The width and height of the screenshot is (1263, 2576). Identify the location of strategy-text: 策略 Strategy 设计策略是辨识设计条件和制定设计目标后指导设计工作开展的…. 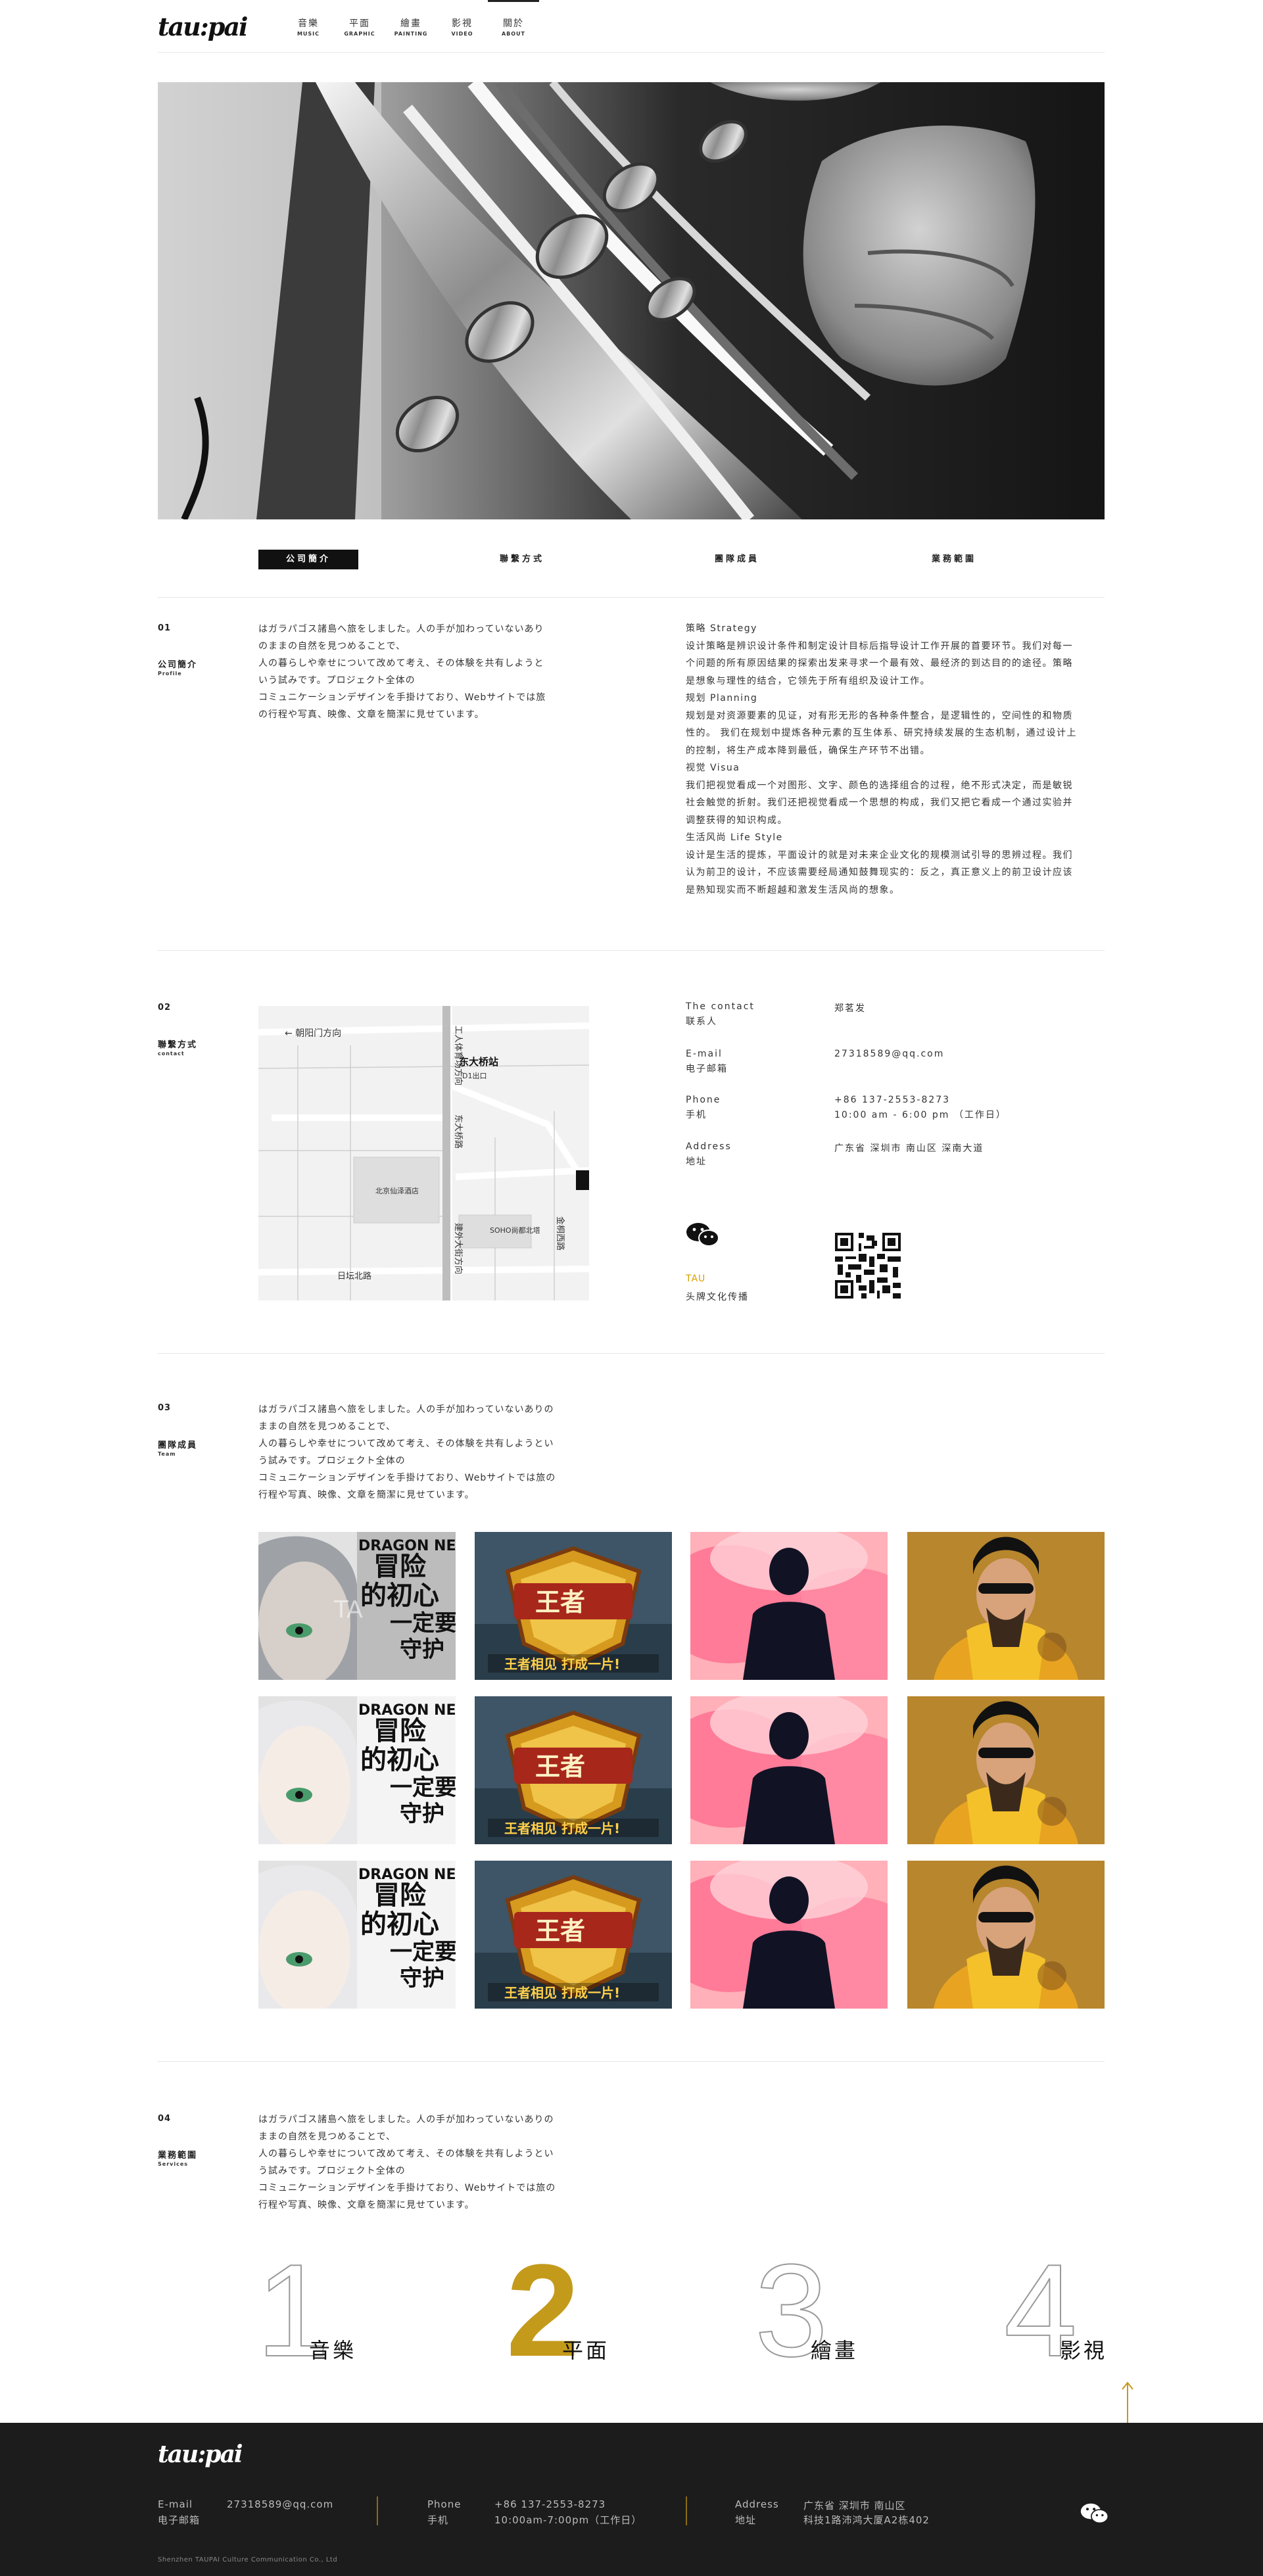
(896, 760).